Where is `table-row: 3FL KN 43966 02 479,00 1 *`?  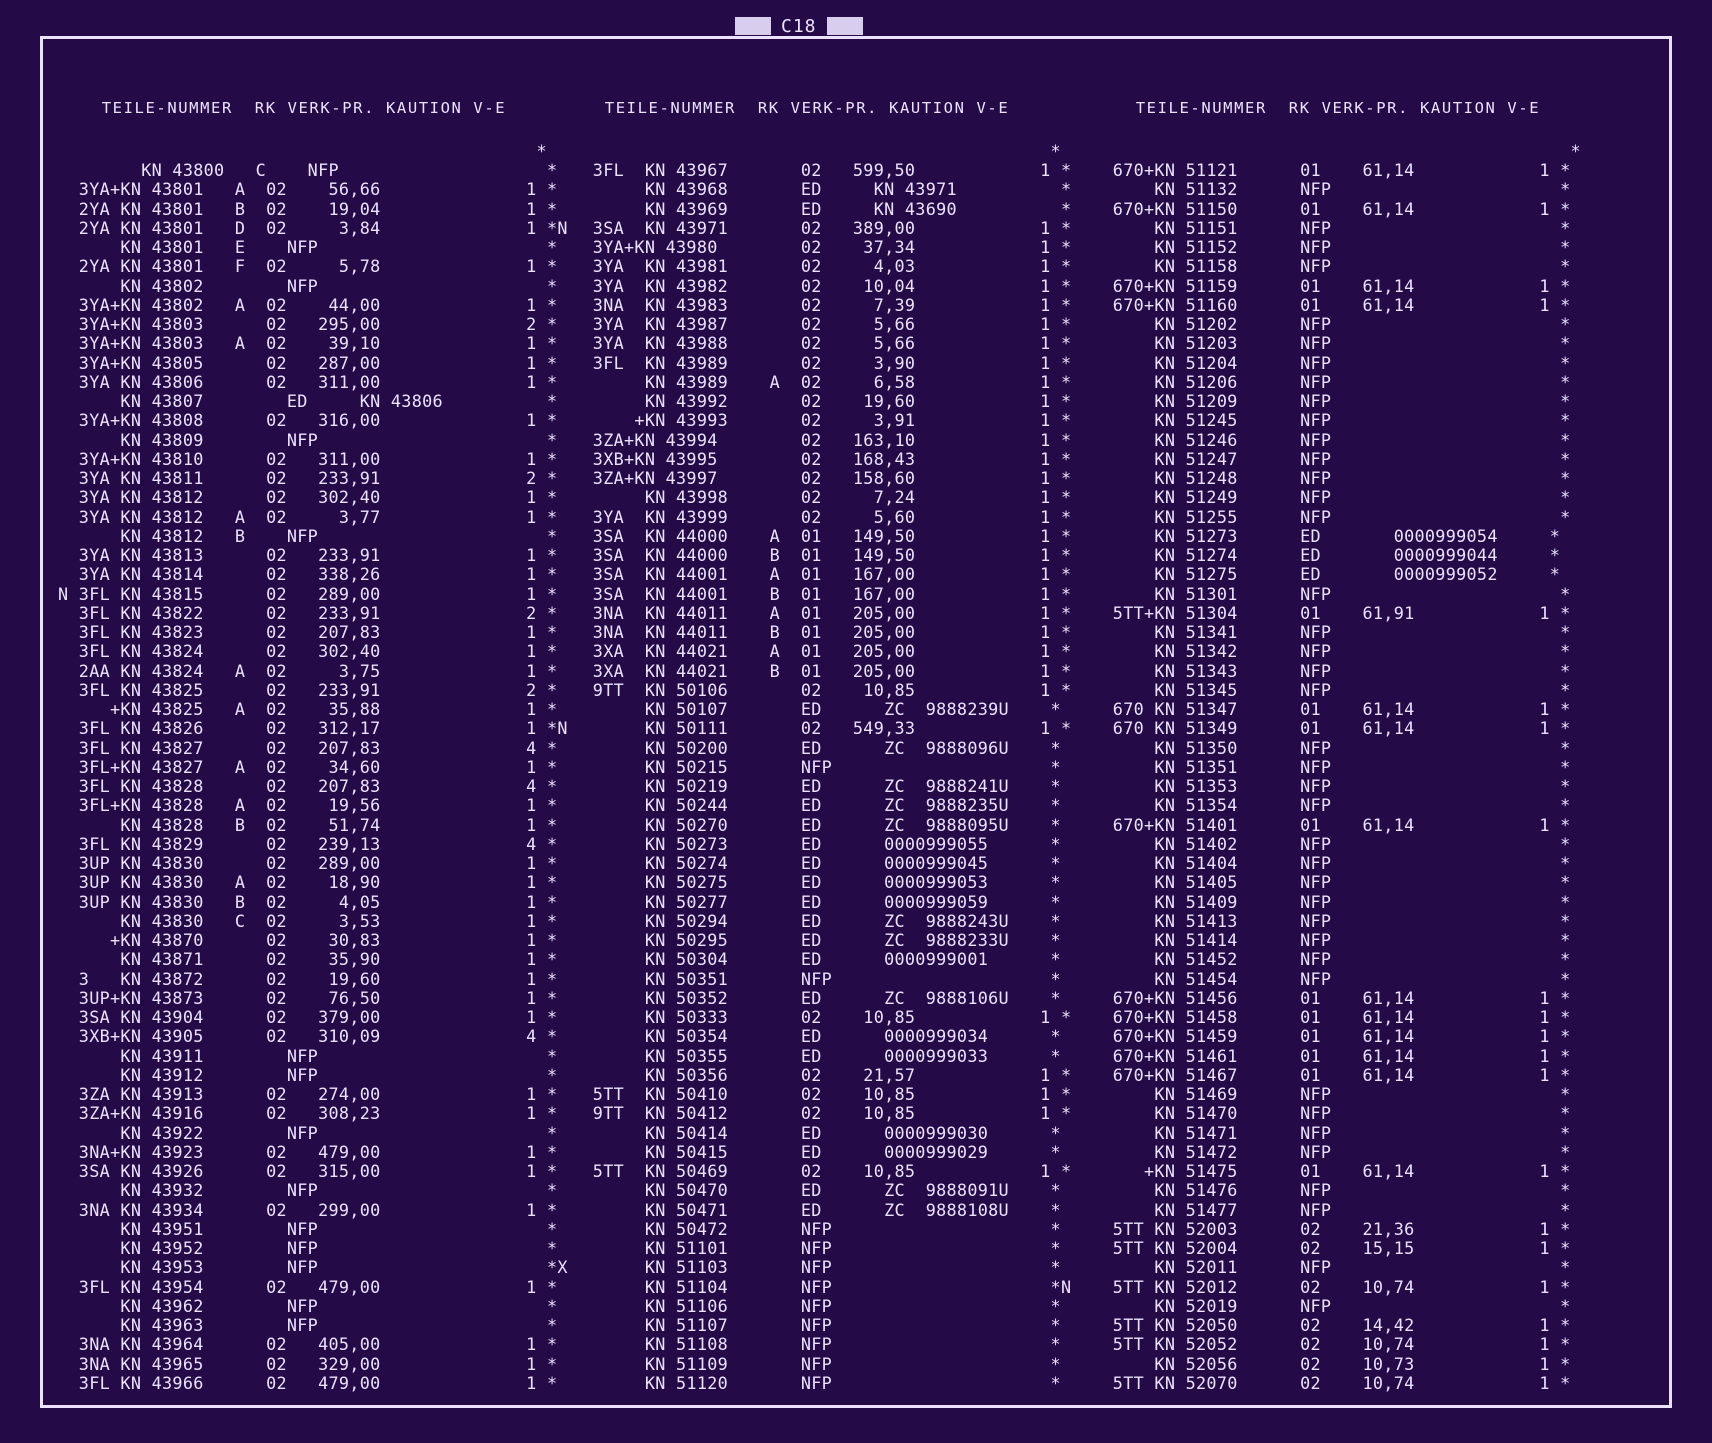 table-row: 3FL KN 43966 02 479,00 1 * is located at coordinates (308, 1382).